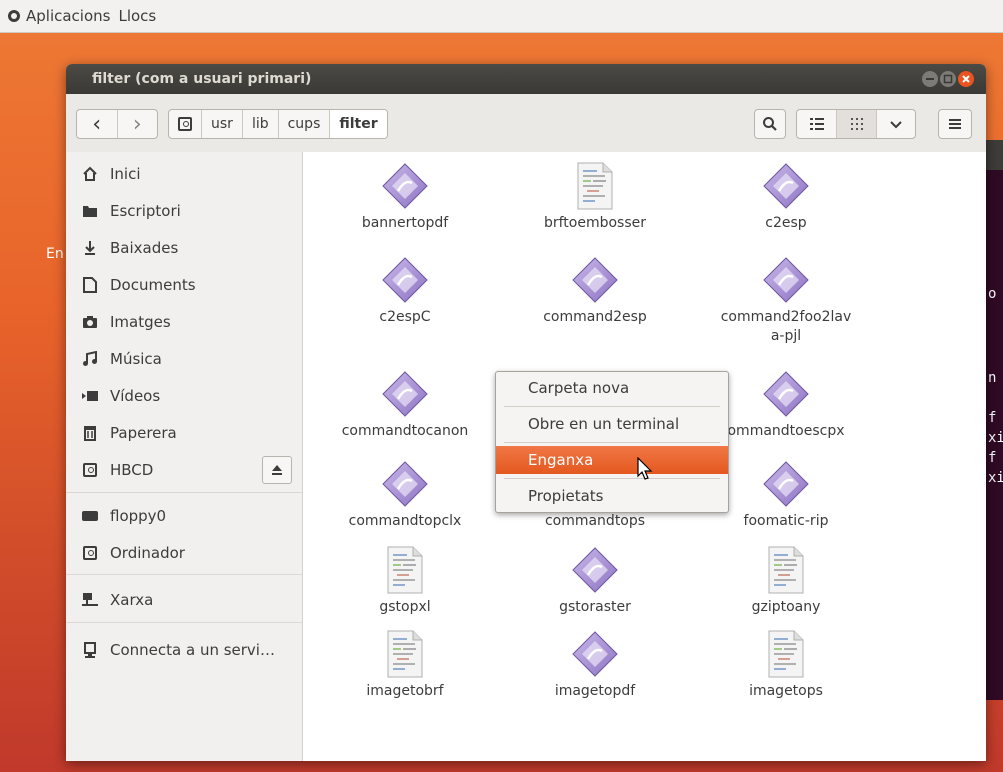 Image resolution: width=1003 pixels, height=772 pixels. What do you see at coordinates (612, 460) in the screenshot?
I see `menu-item-paste: Enganxa` at bounding box center [612, 460].